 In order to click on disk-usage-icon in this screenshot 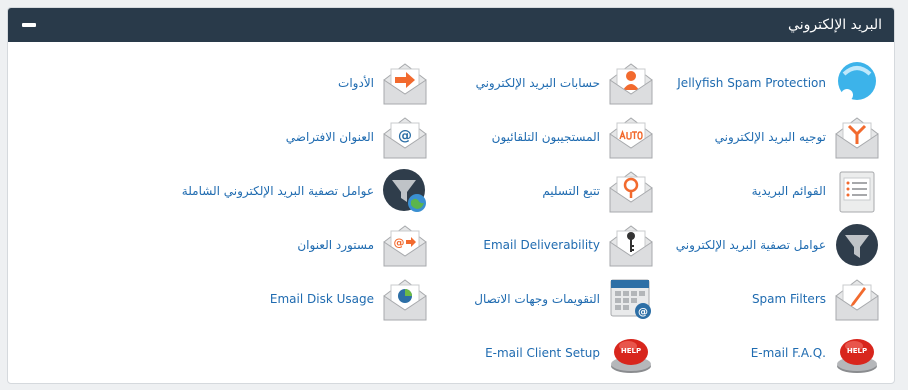, I will do `click(405, 299)`.